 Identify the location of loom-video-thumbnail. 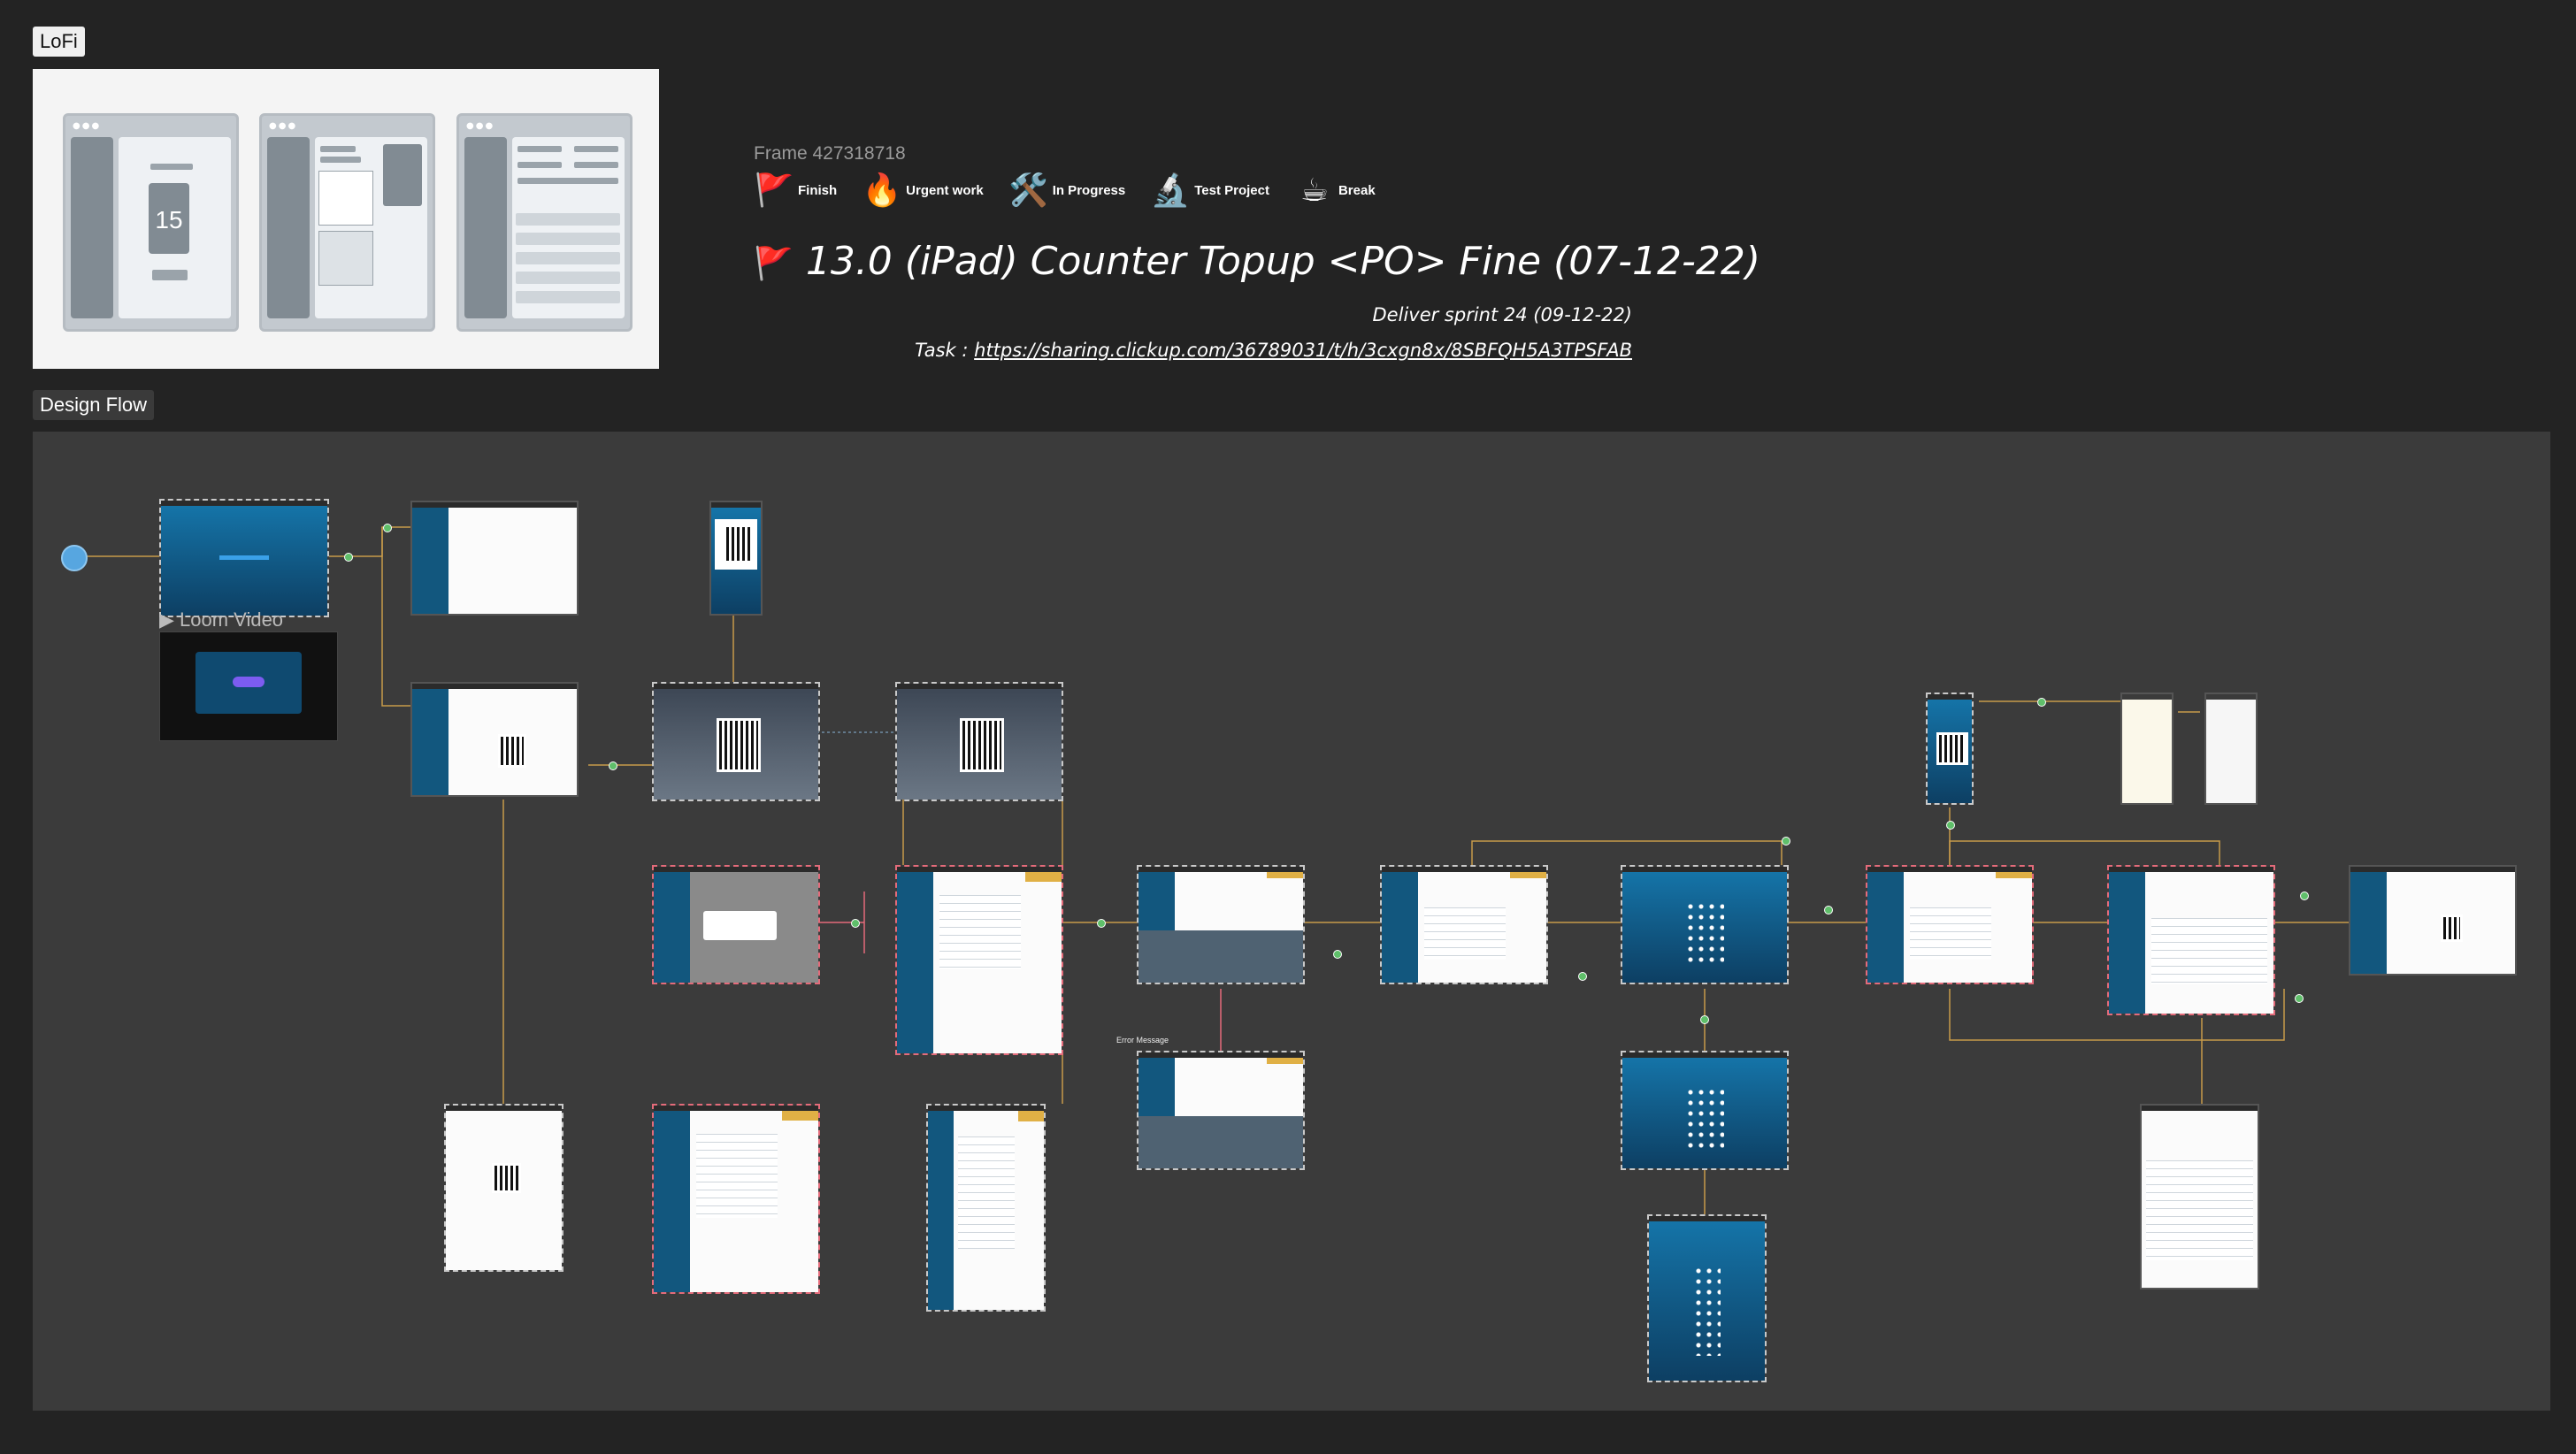
(248, 686).